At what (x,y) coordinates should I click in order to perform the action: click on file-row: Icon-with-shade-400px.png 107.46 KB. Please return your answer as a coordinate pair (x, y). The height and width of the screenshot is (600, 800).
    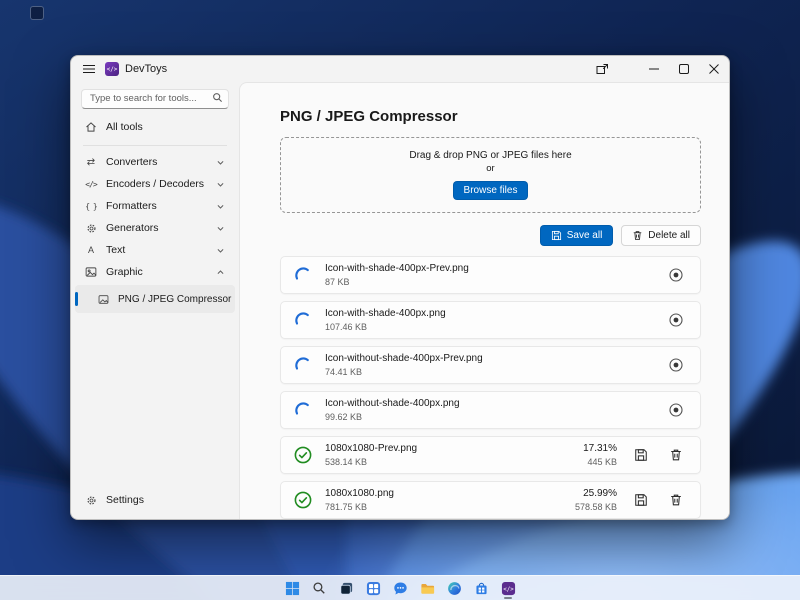
    Looking at the image, I should click on (490, 320).